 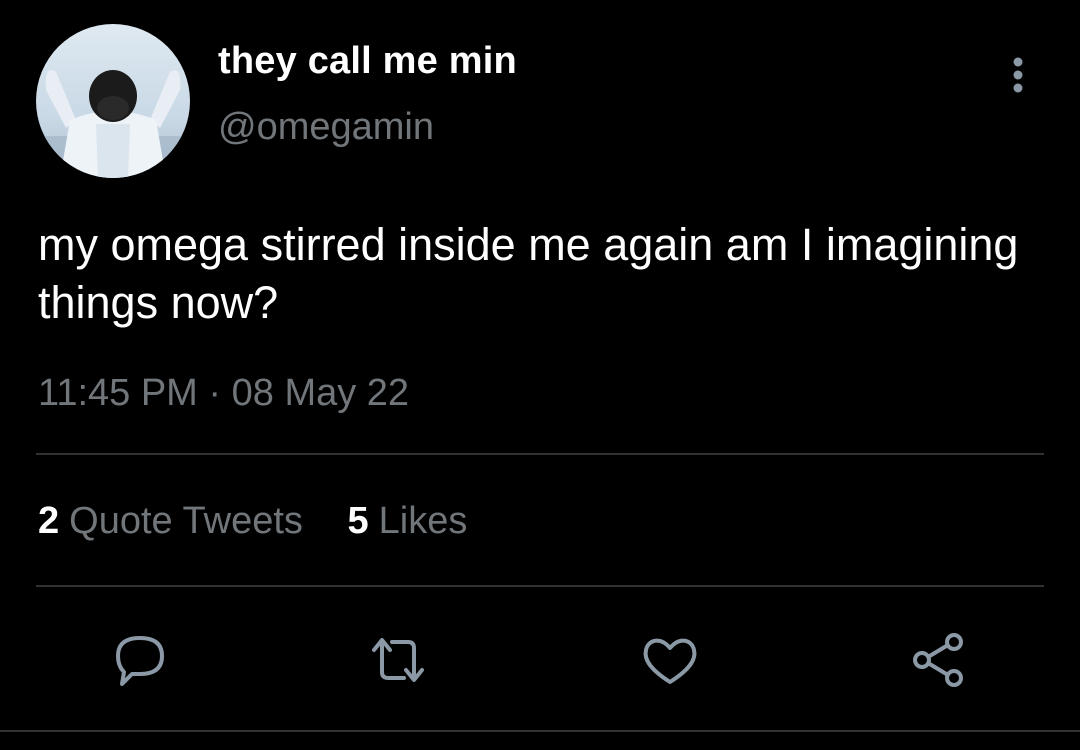 I want to click on avatar-image, so click(x=113, y=101).